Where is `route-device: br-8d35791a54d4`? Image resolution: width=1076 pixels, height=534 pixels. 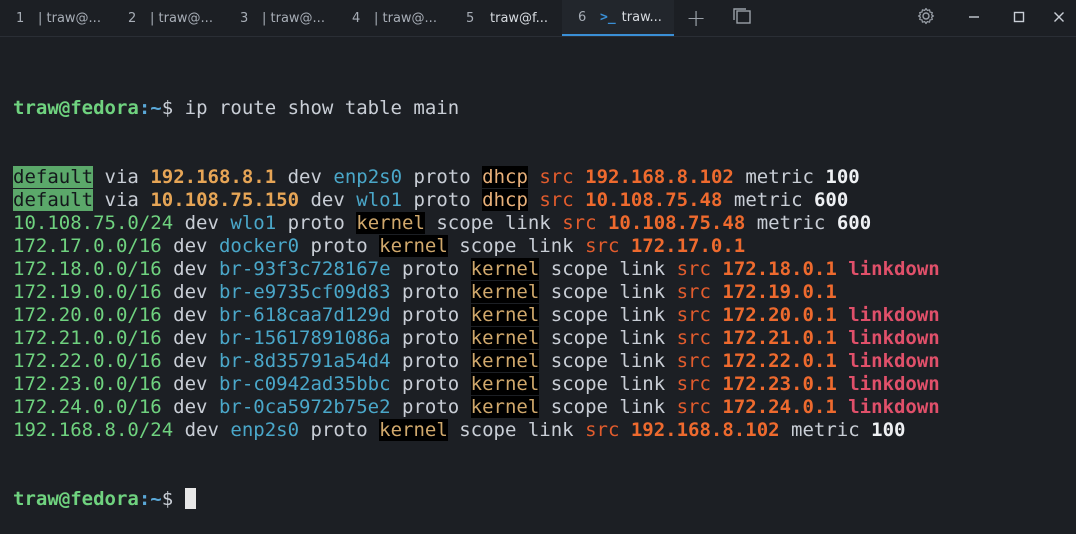 route-device: br-8d35791a54d4 is located at coordinates (304, 361).